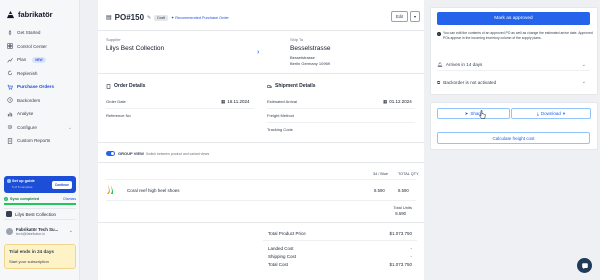  I want to click on shipping-cost-label: Shipping Cost, so click(282, 256).